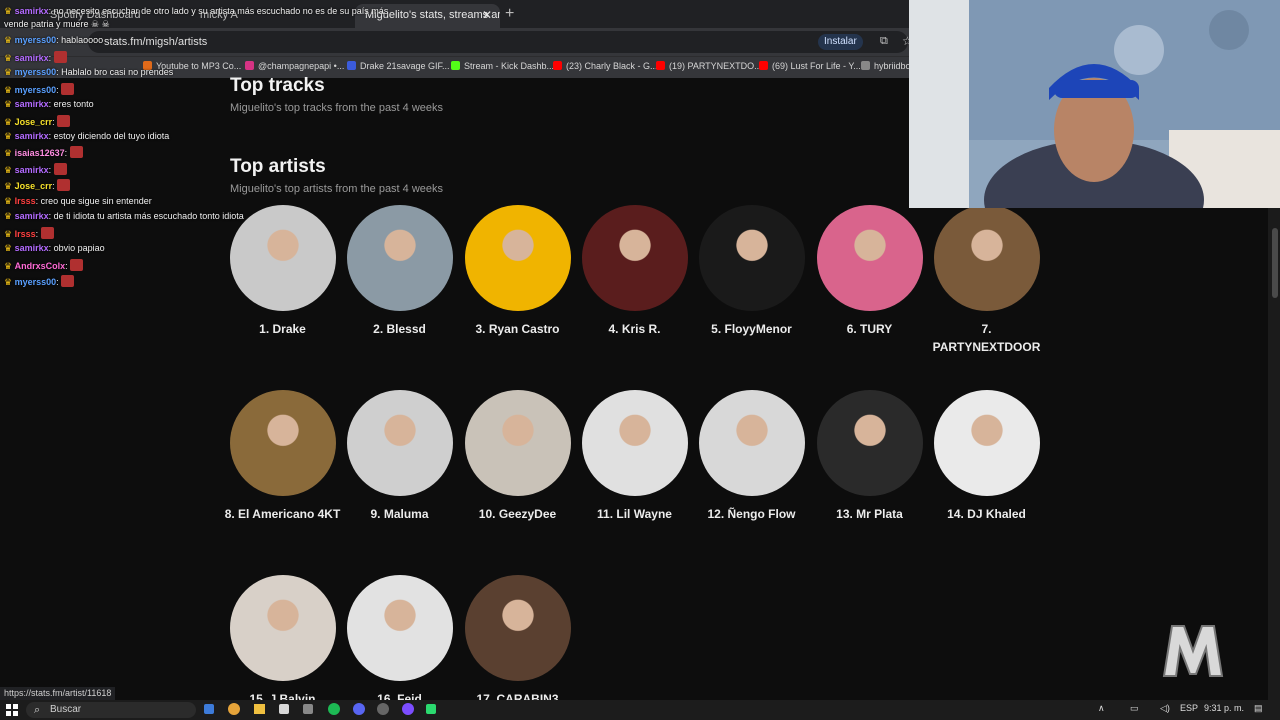 This screenshot has width=1280, height=720. I want to click on artist-name: 13. Mr Plata, so click(869, 514).